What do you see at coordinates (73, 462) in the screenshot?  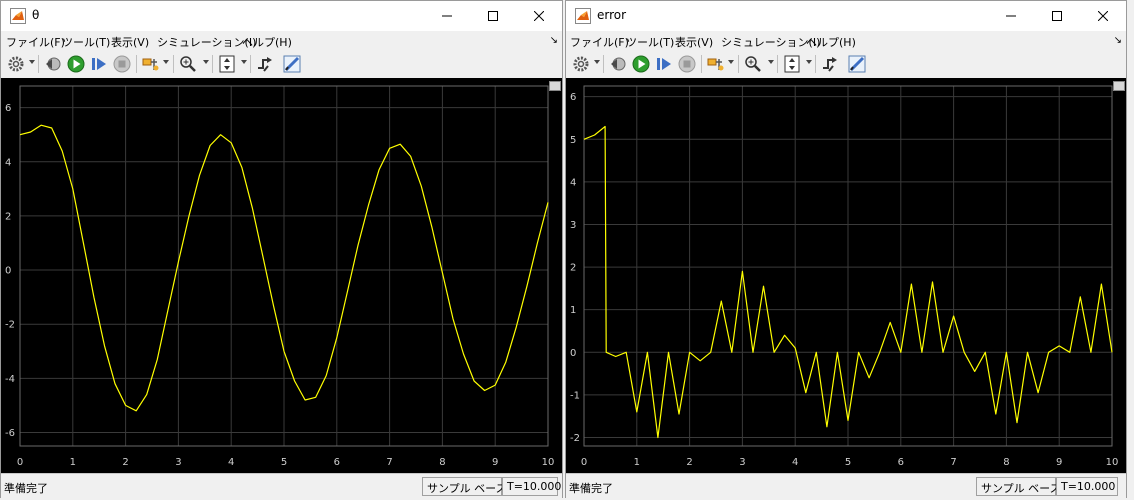 I see `x-tick-label: 1` at bounding box center [73, 462].